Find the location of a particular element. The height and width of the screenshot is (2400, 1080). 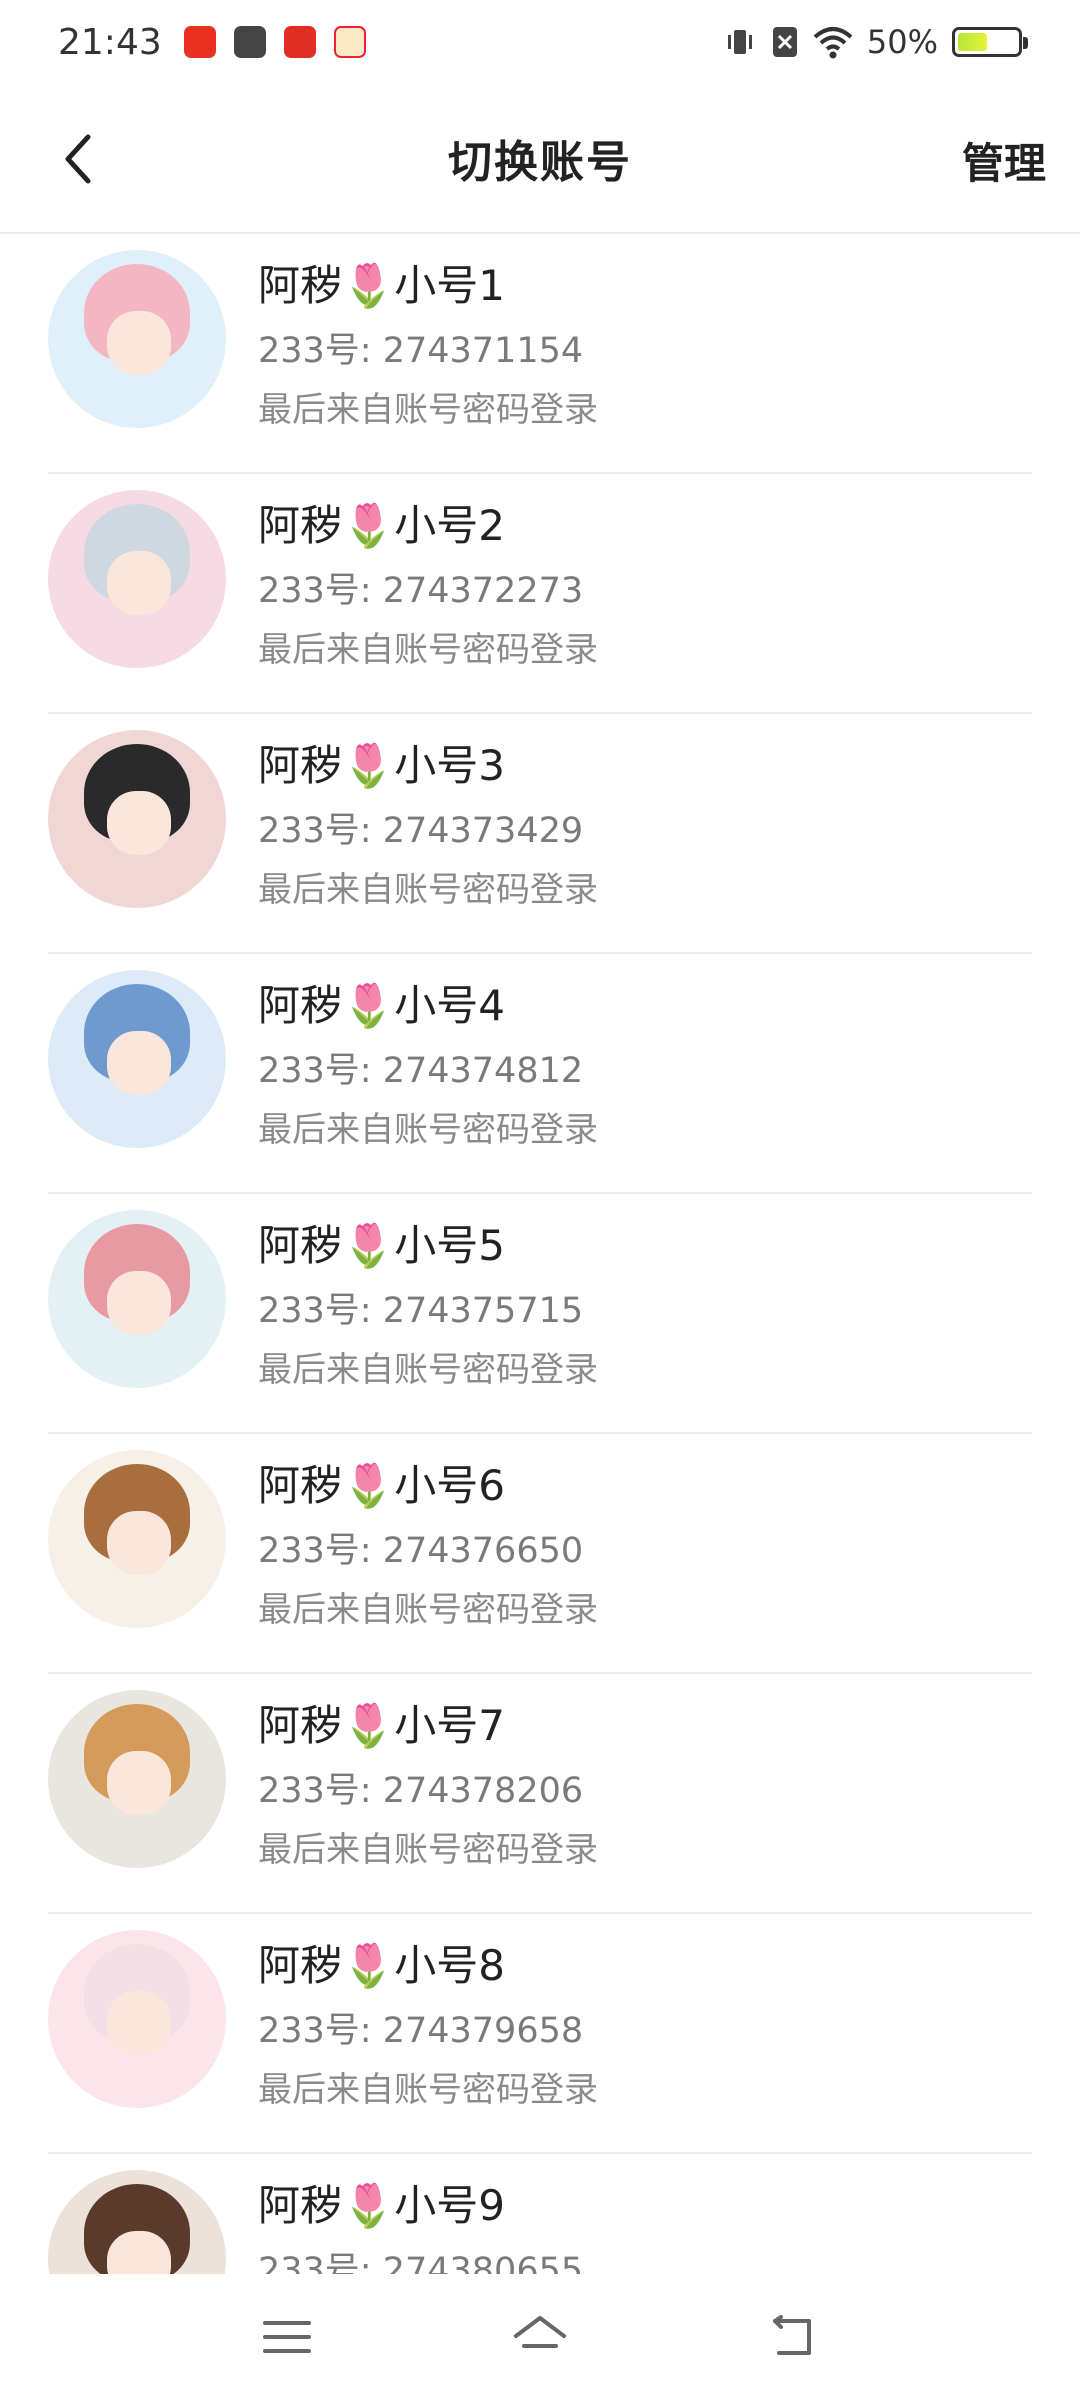

status-bar: 21:43 50% is located at coordinates (540, 42).